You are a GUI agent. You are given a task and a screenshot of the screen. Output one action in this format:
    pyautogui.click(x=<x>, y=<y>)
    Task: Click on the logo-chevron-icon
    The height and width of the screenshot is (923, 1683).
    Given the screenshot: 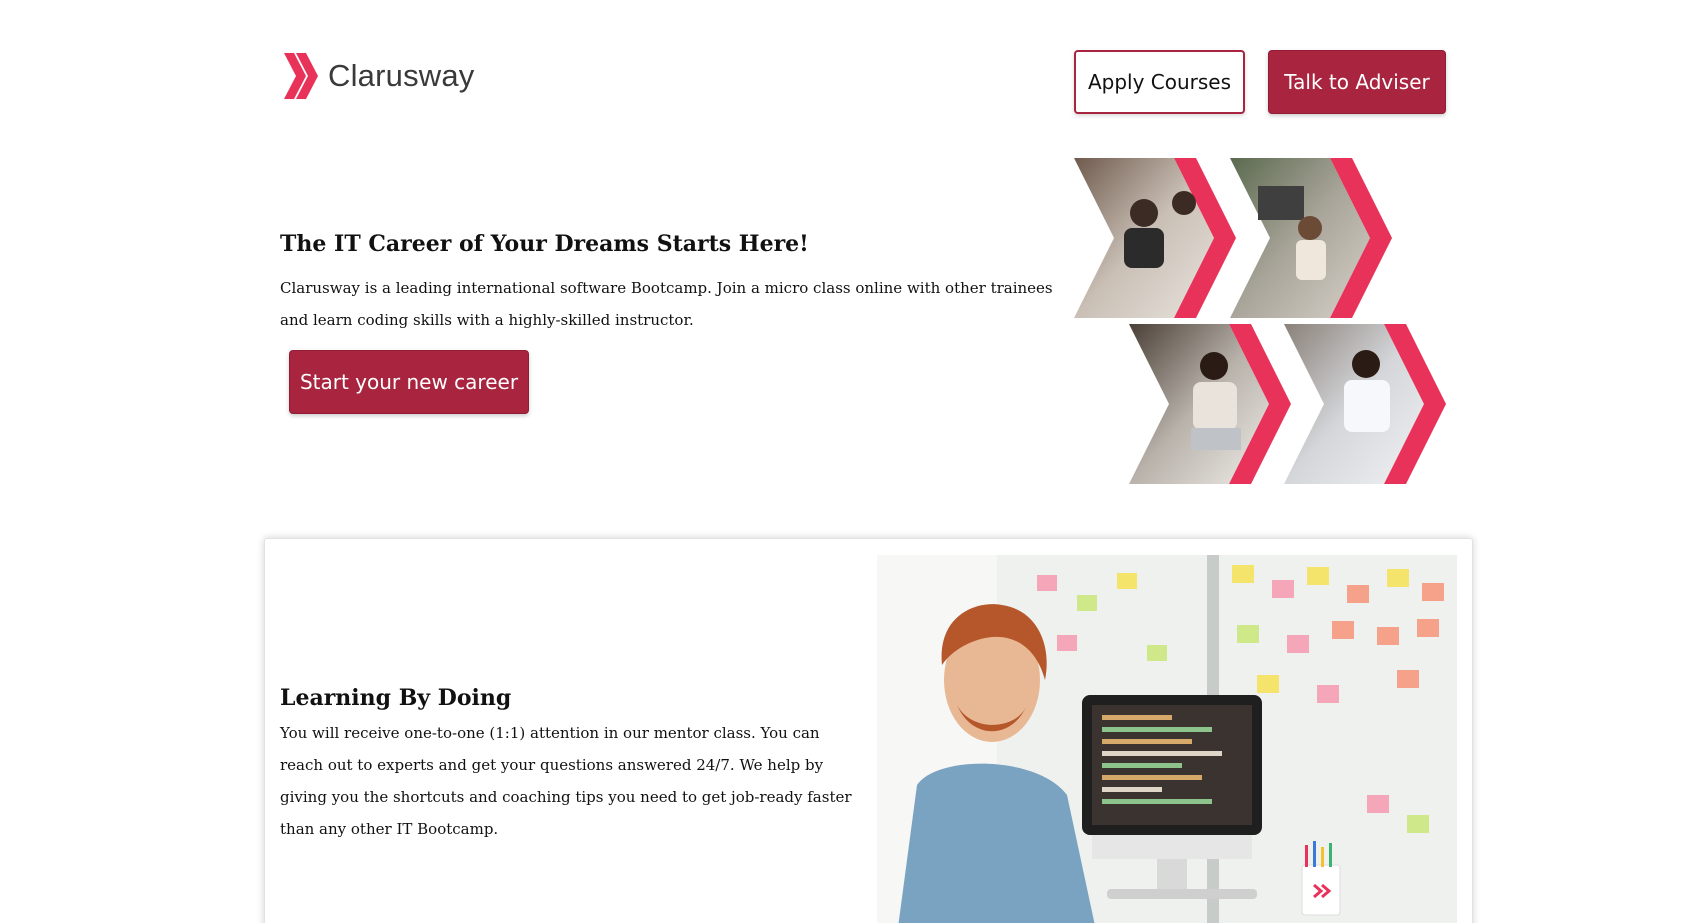 What is the action you would take?
    pyautogui.click(x=301, y=76)
    